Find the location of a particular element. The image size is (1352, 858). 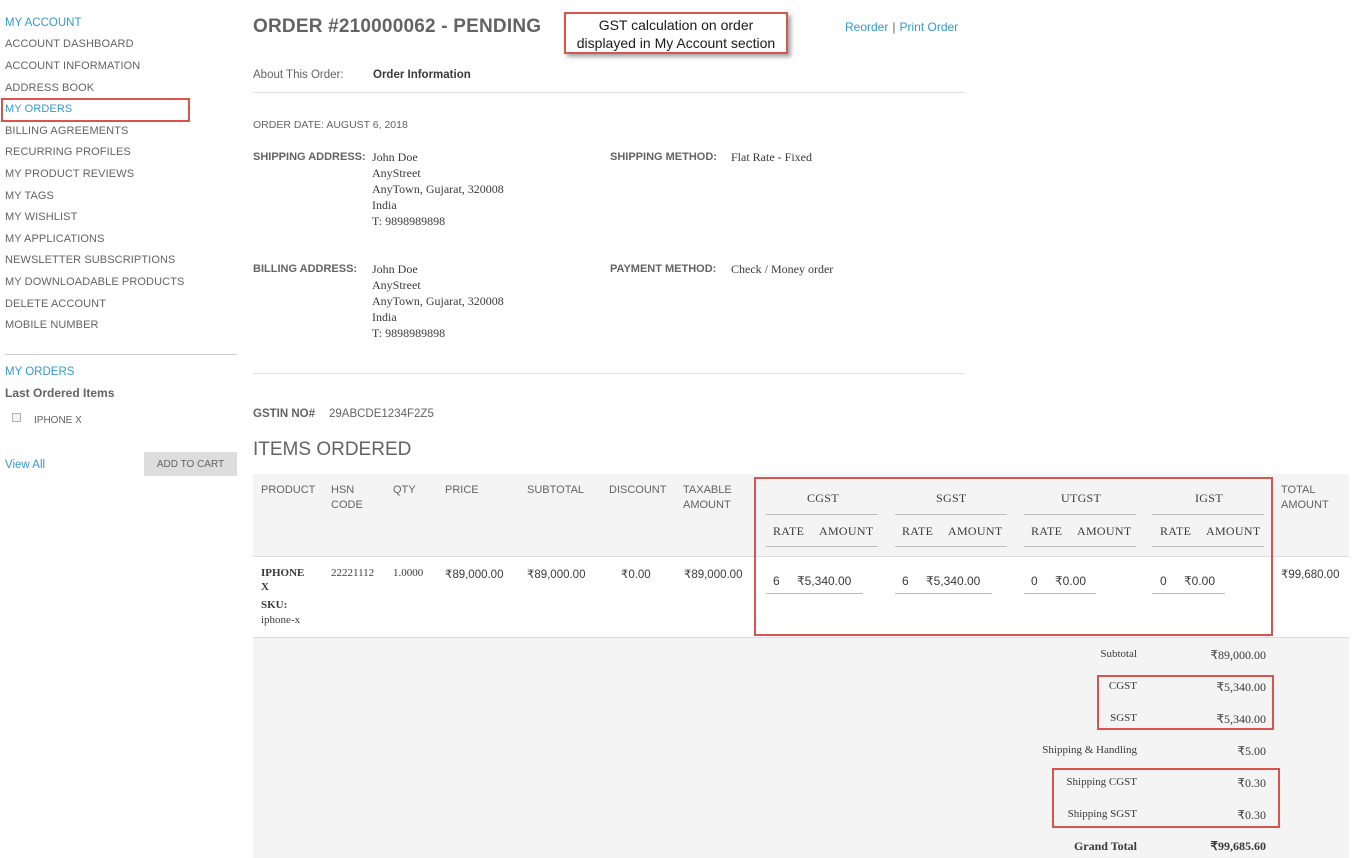

last-ordered-product: IPHONE X is located at coordinates (58, 420).